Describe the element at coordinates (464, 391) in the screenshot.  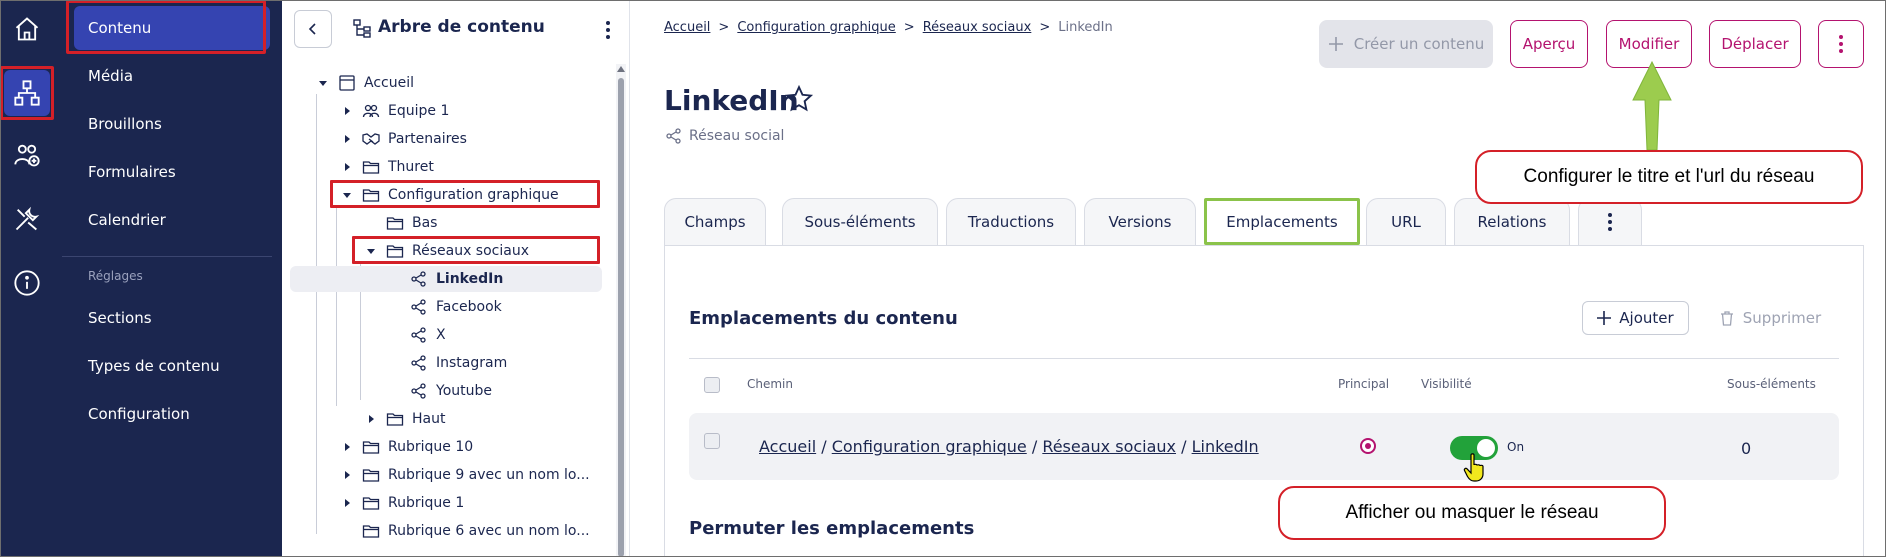
I see `tree-node-label: Youtube` at that location.